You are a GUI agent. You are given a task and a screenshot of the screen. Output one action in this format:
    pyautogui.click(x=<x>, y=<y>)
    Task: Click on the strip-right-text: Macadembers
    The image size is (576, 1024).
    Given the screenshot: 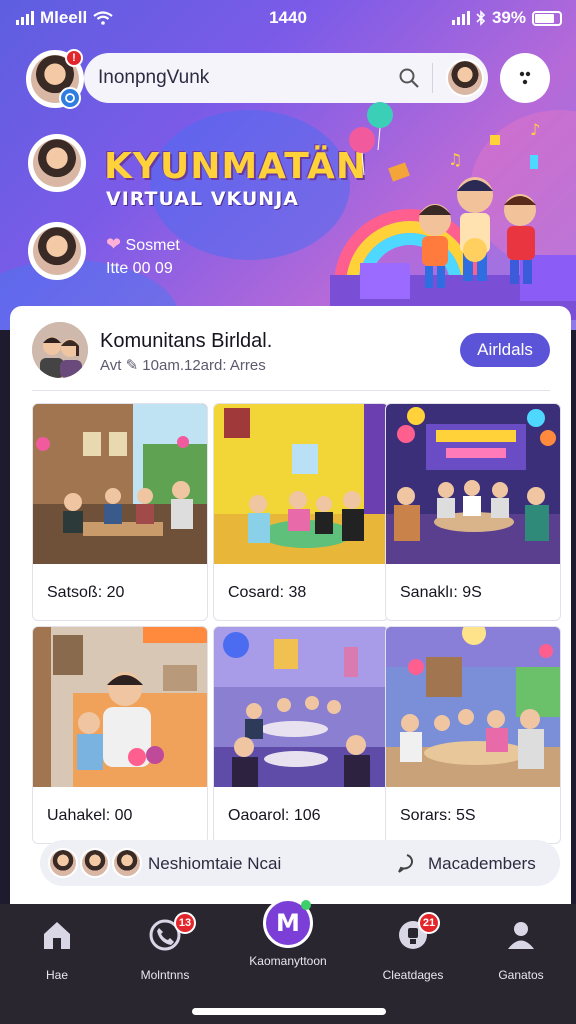 What is the action you would take?
    pyautogui.click(x=482, y=864)
    